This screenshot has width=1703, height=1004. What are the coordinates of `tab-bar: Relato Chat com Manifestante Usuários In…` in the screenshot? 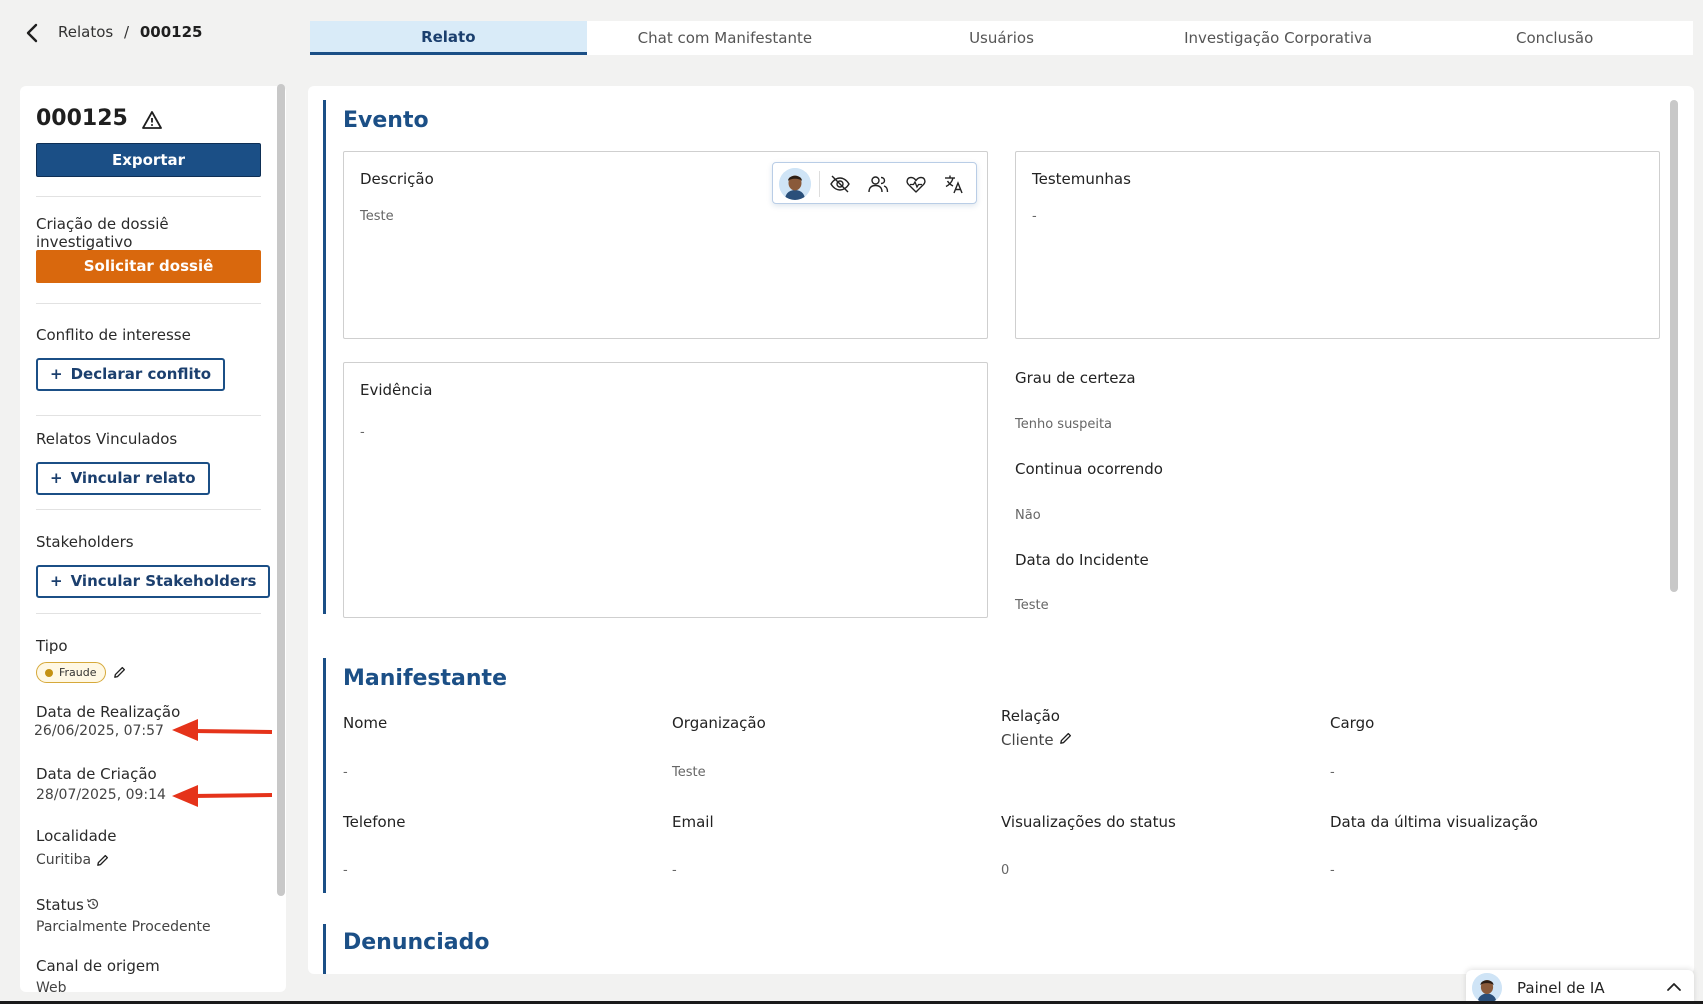 It's located at (1001, 38).